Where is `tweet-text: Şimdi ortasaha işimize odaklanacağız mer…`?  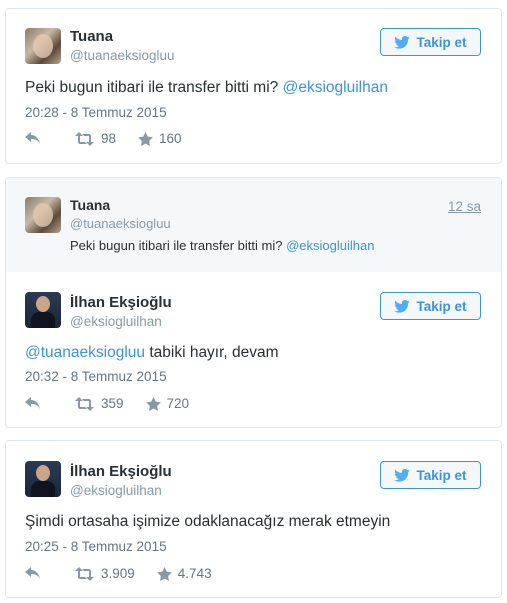
tweet-text: Şimdi ortasaha işimize odaklanacağız mer… is located at coordinates (207, 522).